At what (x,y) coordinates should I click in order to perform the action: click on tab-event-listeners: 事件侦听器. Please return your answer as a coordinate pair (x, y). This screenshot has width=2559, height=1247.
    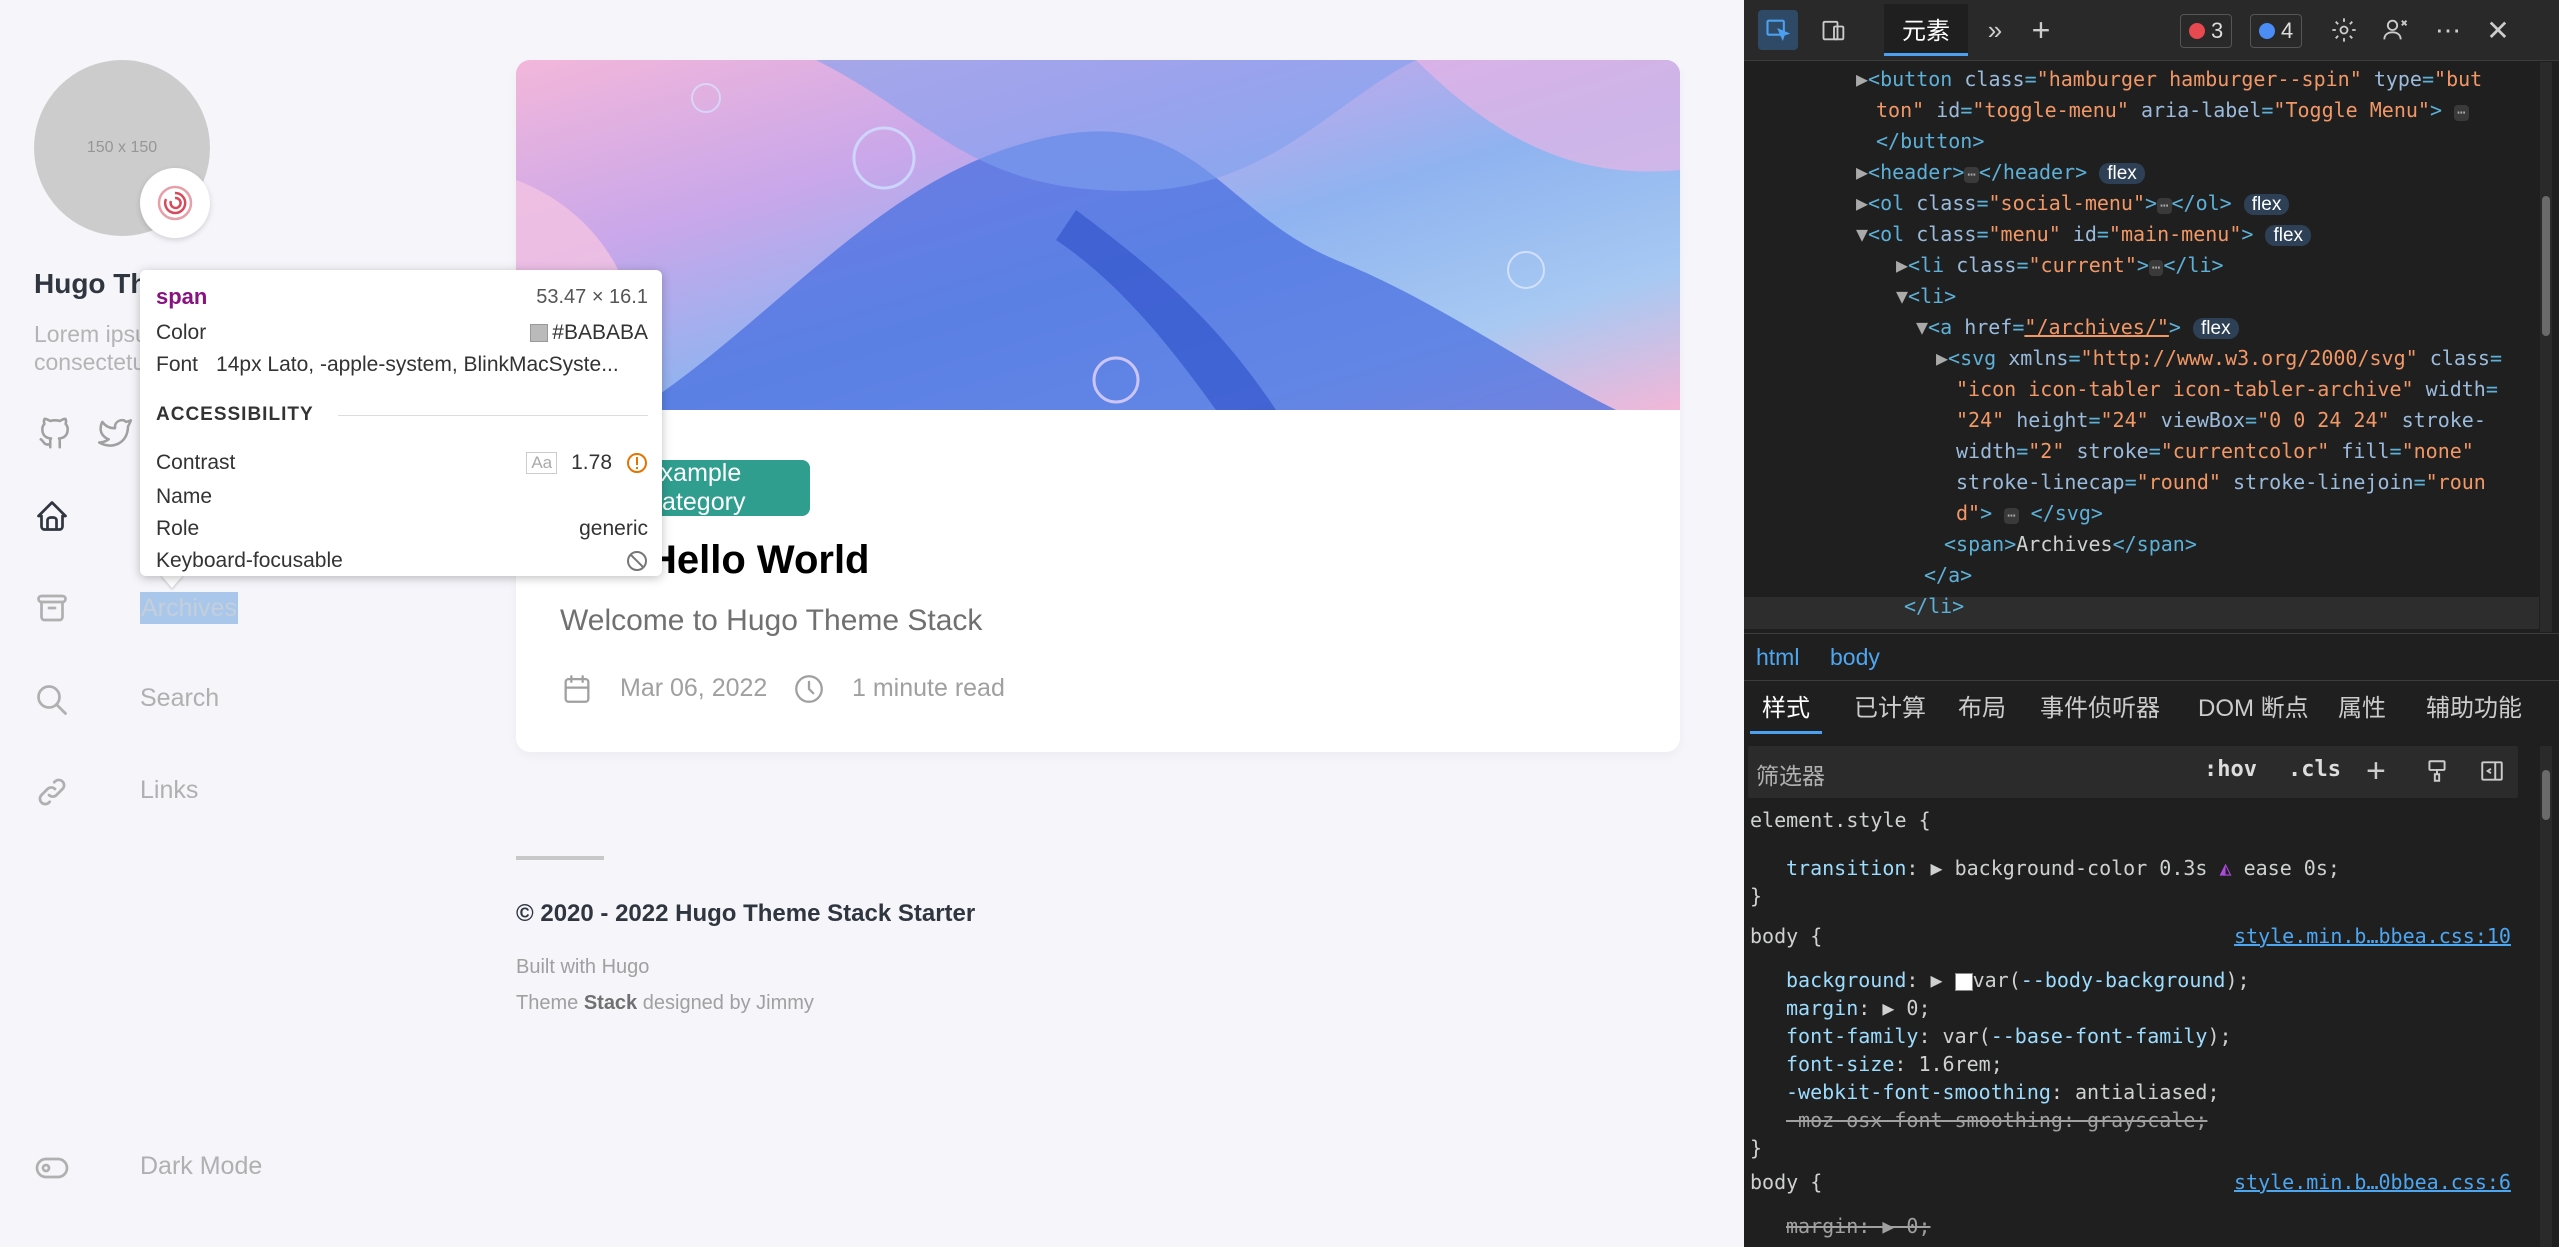
    Looking at the image, I should click on (2100, 709).